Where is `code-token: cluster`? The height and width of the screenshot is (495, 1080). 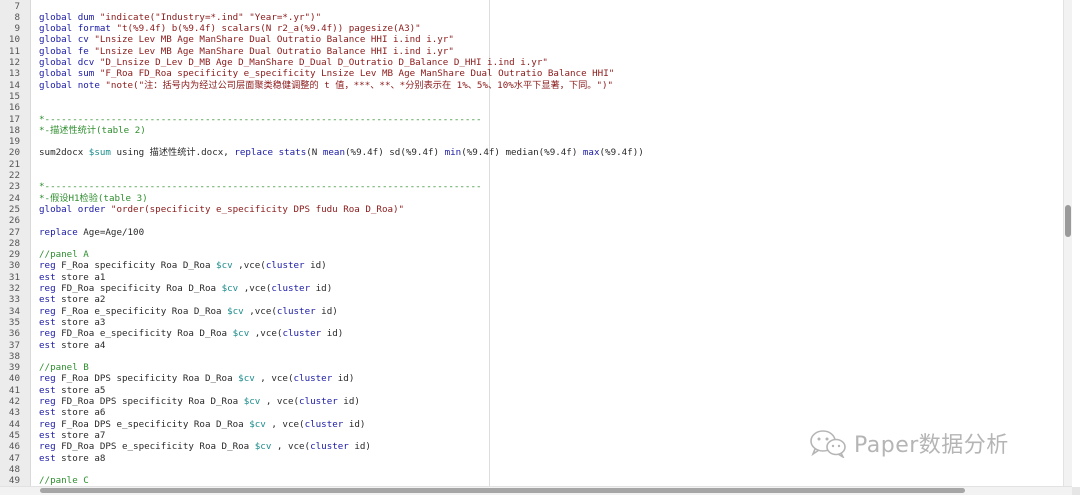 code-token: cluster is located at coordinates (296, 311).